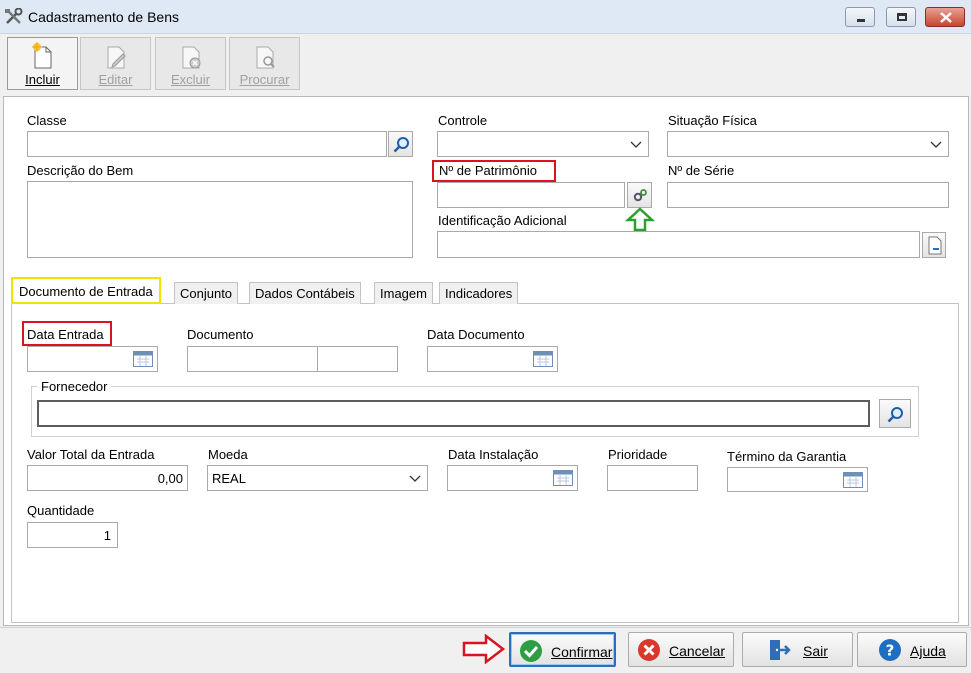  Describe the element at coordinates (107, 478) in the screenshot. I see `valor-total-input: 0,00` at that location.